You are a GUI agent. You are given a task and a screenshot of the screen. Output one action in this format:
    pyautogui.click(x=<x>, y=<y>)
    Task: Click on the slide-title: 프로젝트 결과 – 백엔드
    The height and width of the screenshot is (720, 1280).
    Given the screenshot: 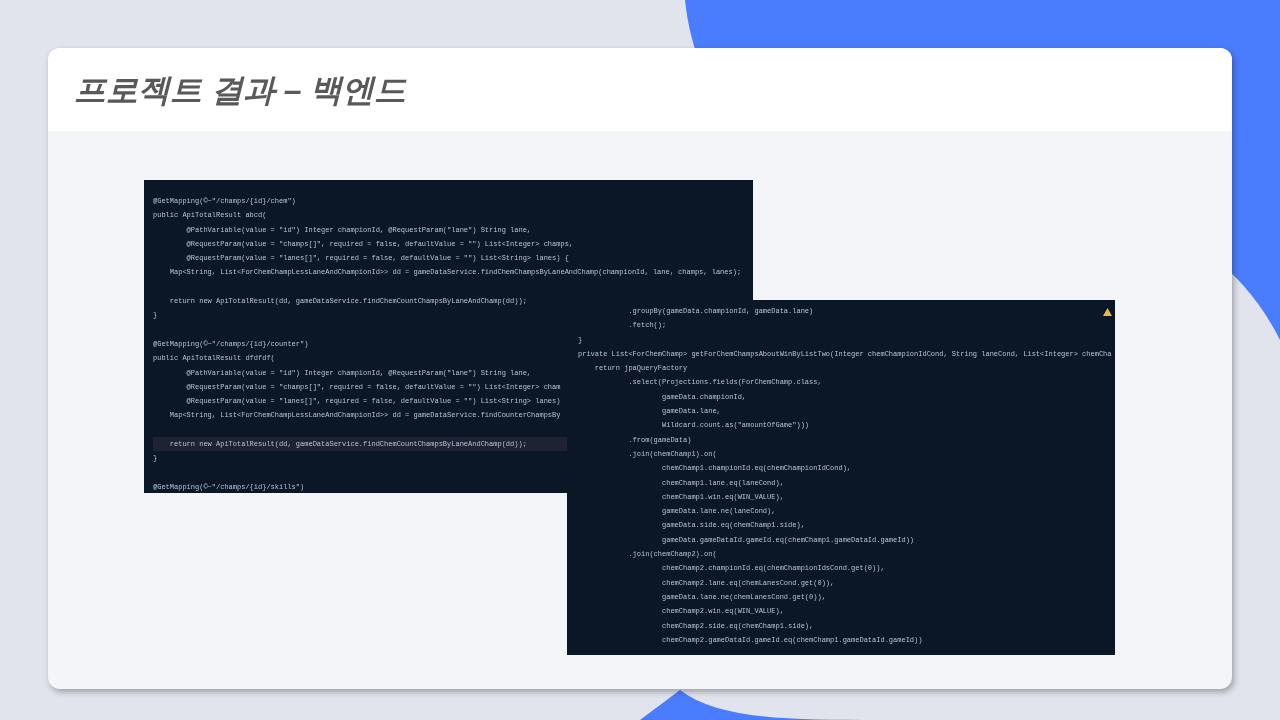 What is the action you would take?
    pyautogui.click(x=240, y=90)
    